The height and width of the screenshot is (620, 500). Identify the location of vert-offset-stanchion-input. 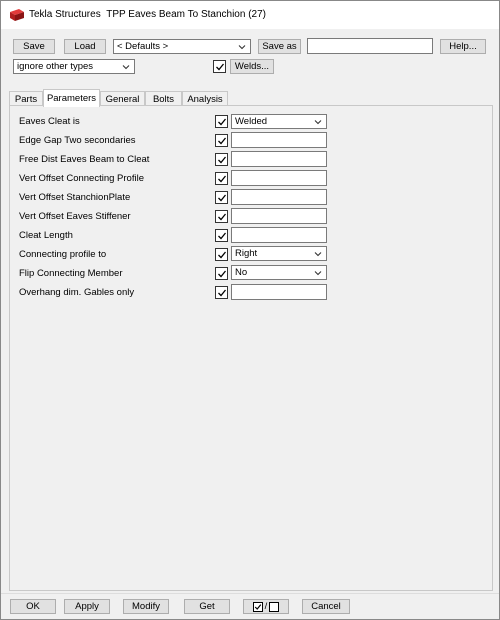
(279, 197).